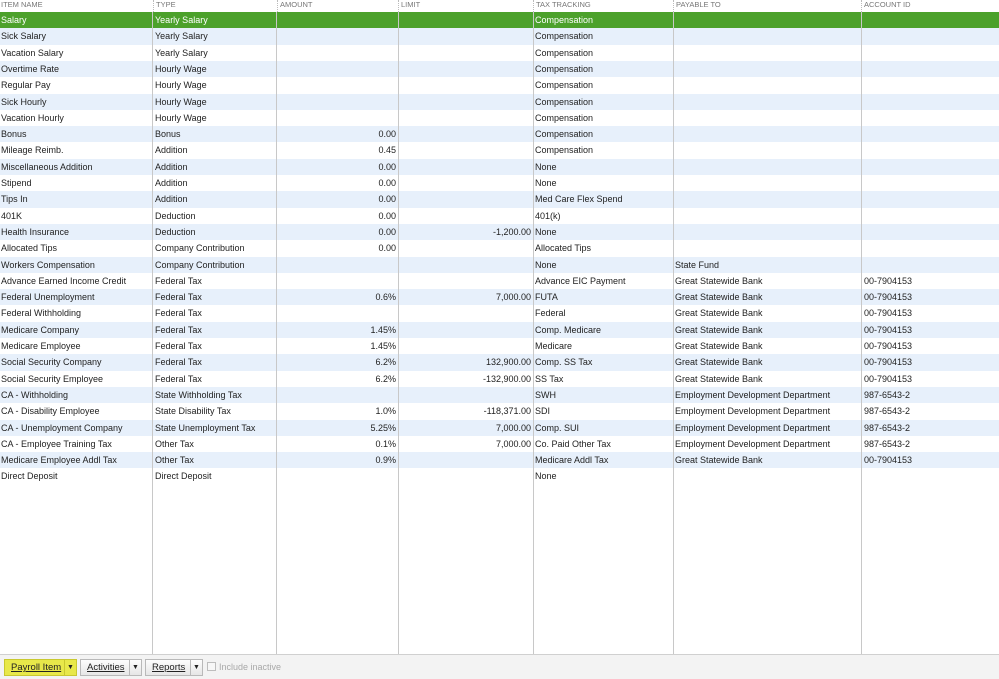 The height and width of the screenshot is (679, 999). What do you see at coordinates (181, 101) in the screenshot?
I see `cell-type: Hourly Wage` at bounding box center [181, 101].